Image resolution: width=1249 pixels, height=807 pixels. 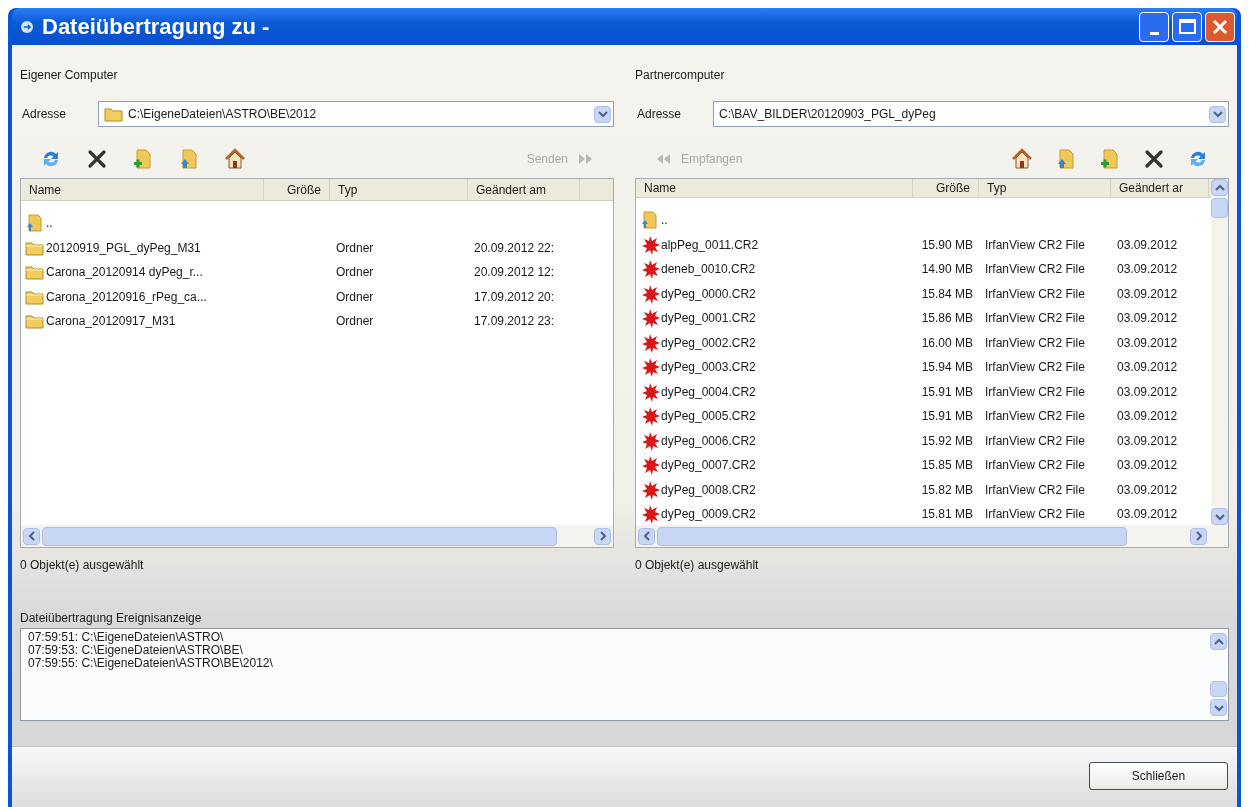 I want to click on column-header: Geändert ar, so click(x=1160, y=188).